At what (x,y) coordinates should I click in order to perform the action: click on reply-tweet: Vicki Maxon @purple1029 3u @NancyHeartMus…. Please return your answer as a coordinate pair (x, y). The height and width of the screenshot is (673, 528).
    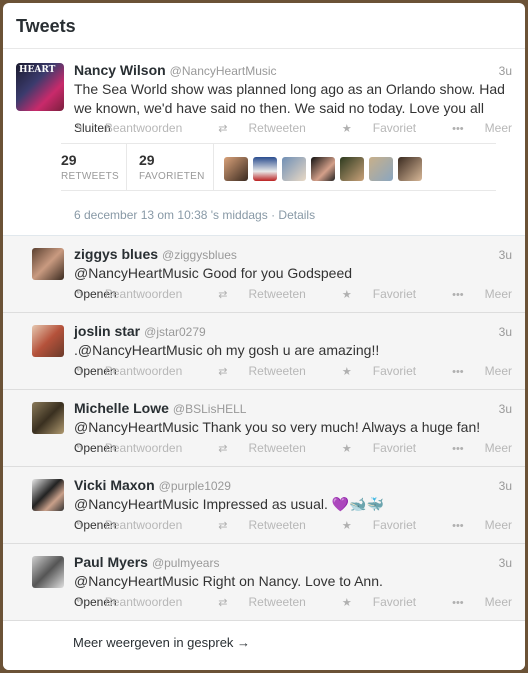
    Looking at the image, I should click on (264, 505).